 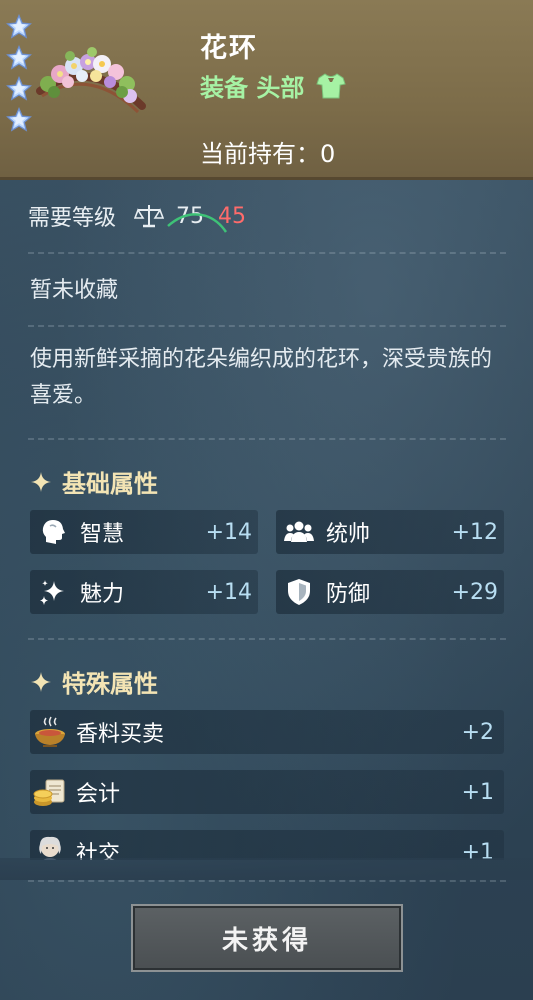 I want to click on not-obtained-button: 未获得, so click(x=267, y=938).